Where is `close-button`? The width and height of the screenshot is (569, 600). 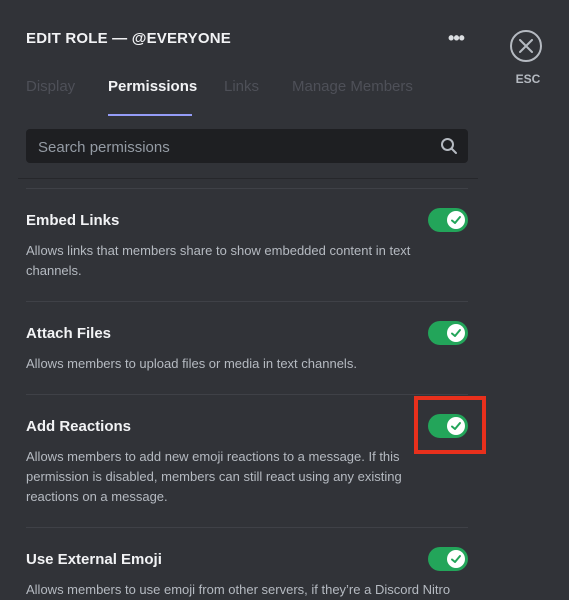
close-button is located at coordinates (526, 46).